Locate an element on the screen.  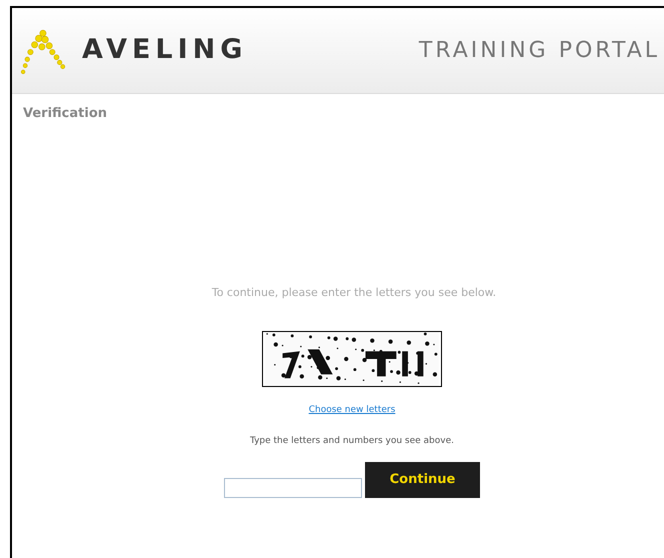
code-input-field is located at coordinates (293, 488).